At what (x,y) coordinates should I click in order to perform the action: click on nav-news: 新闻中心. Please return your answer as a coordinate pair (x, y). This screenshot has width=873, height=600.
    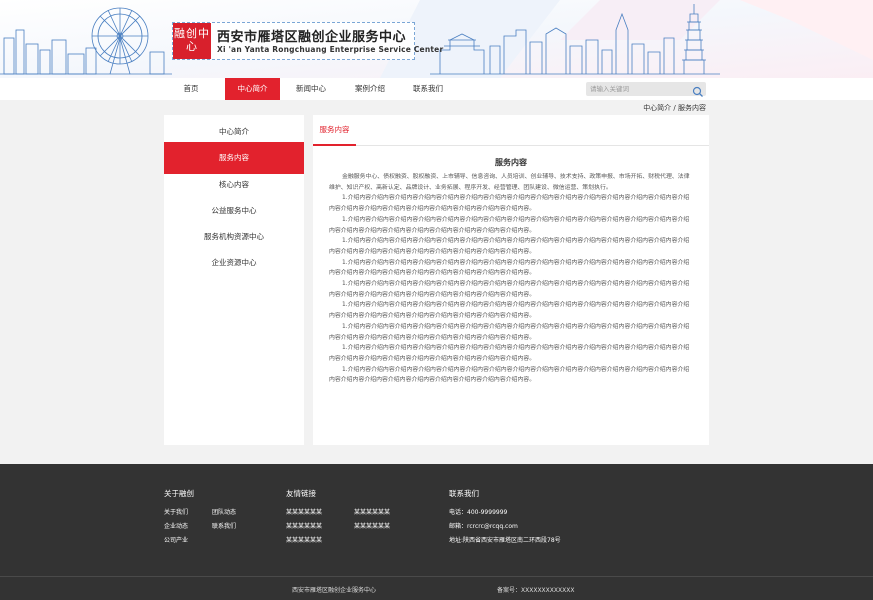
    Looking at the image, I should click on (311, 89).